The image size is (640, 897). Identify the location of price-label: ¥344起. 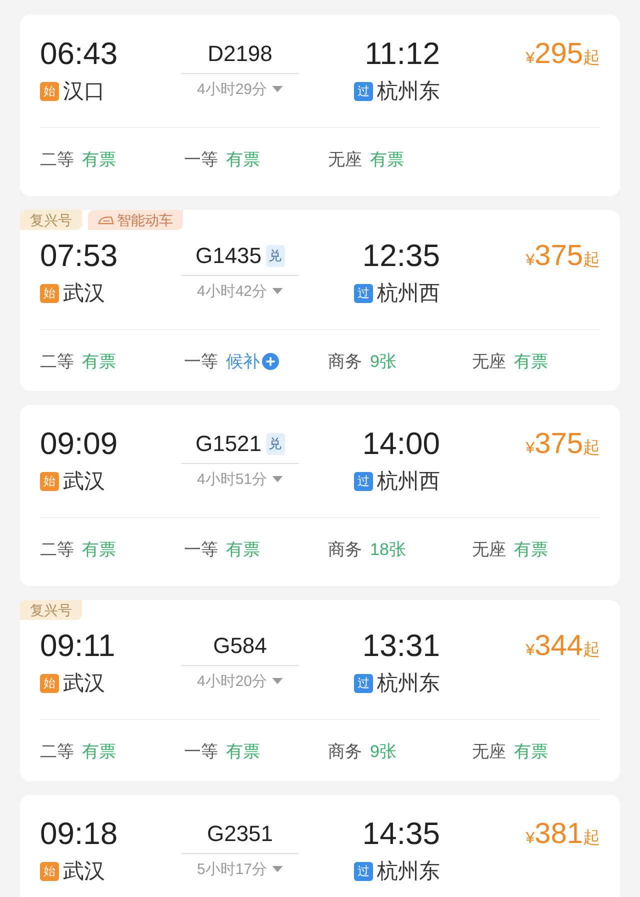
(563, 646).